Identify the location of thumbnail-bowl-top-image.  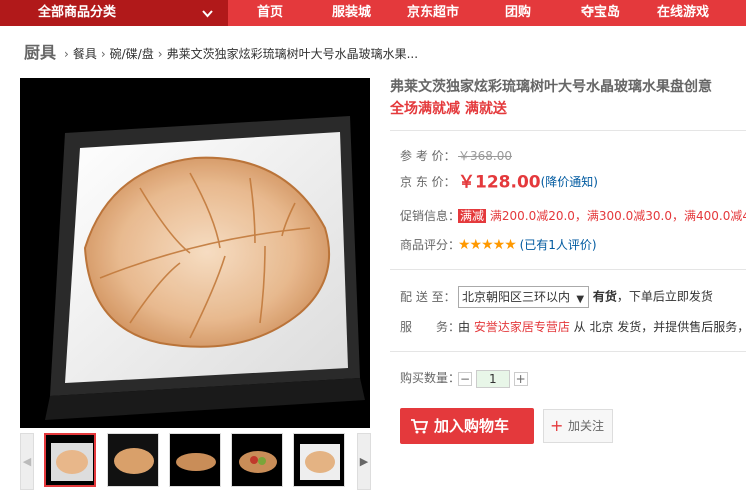
(195, 460).